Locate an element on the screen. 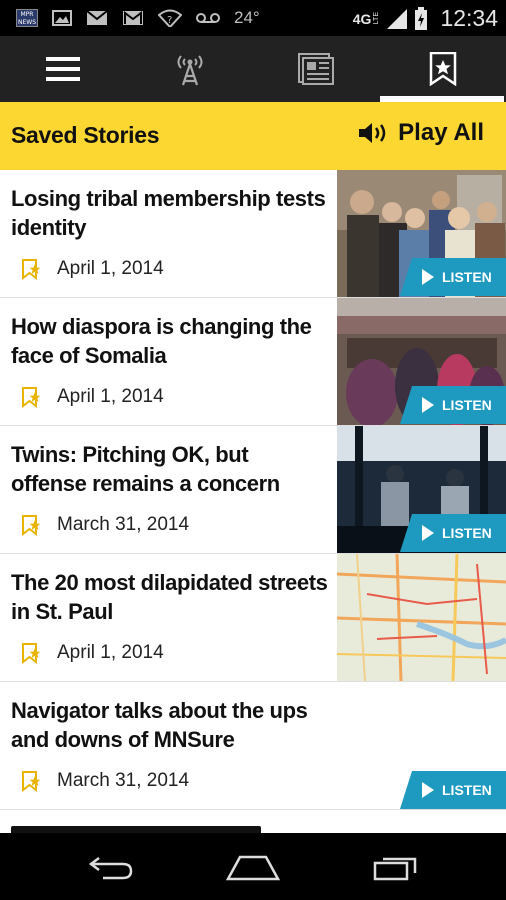 The width and height of the screenshot is (506, 900). tab-saved is located at coordinates (442, 69).